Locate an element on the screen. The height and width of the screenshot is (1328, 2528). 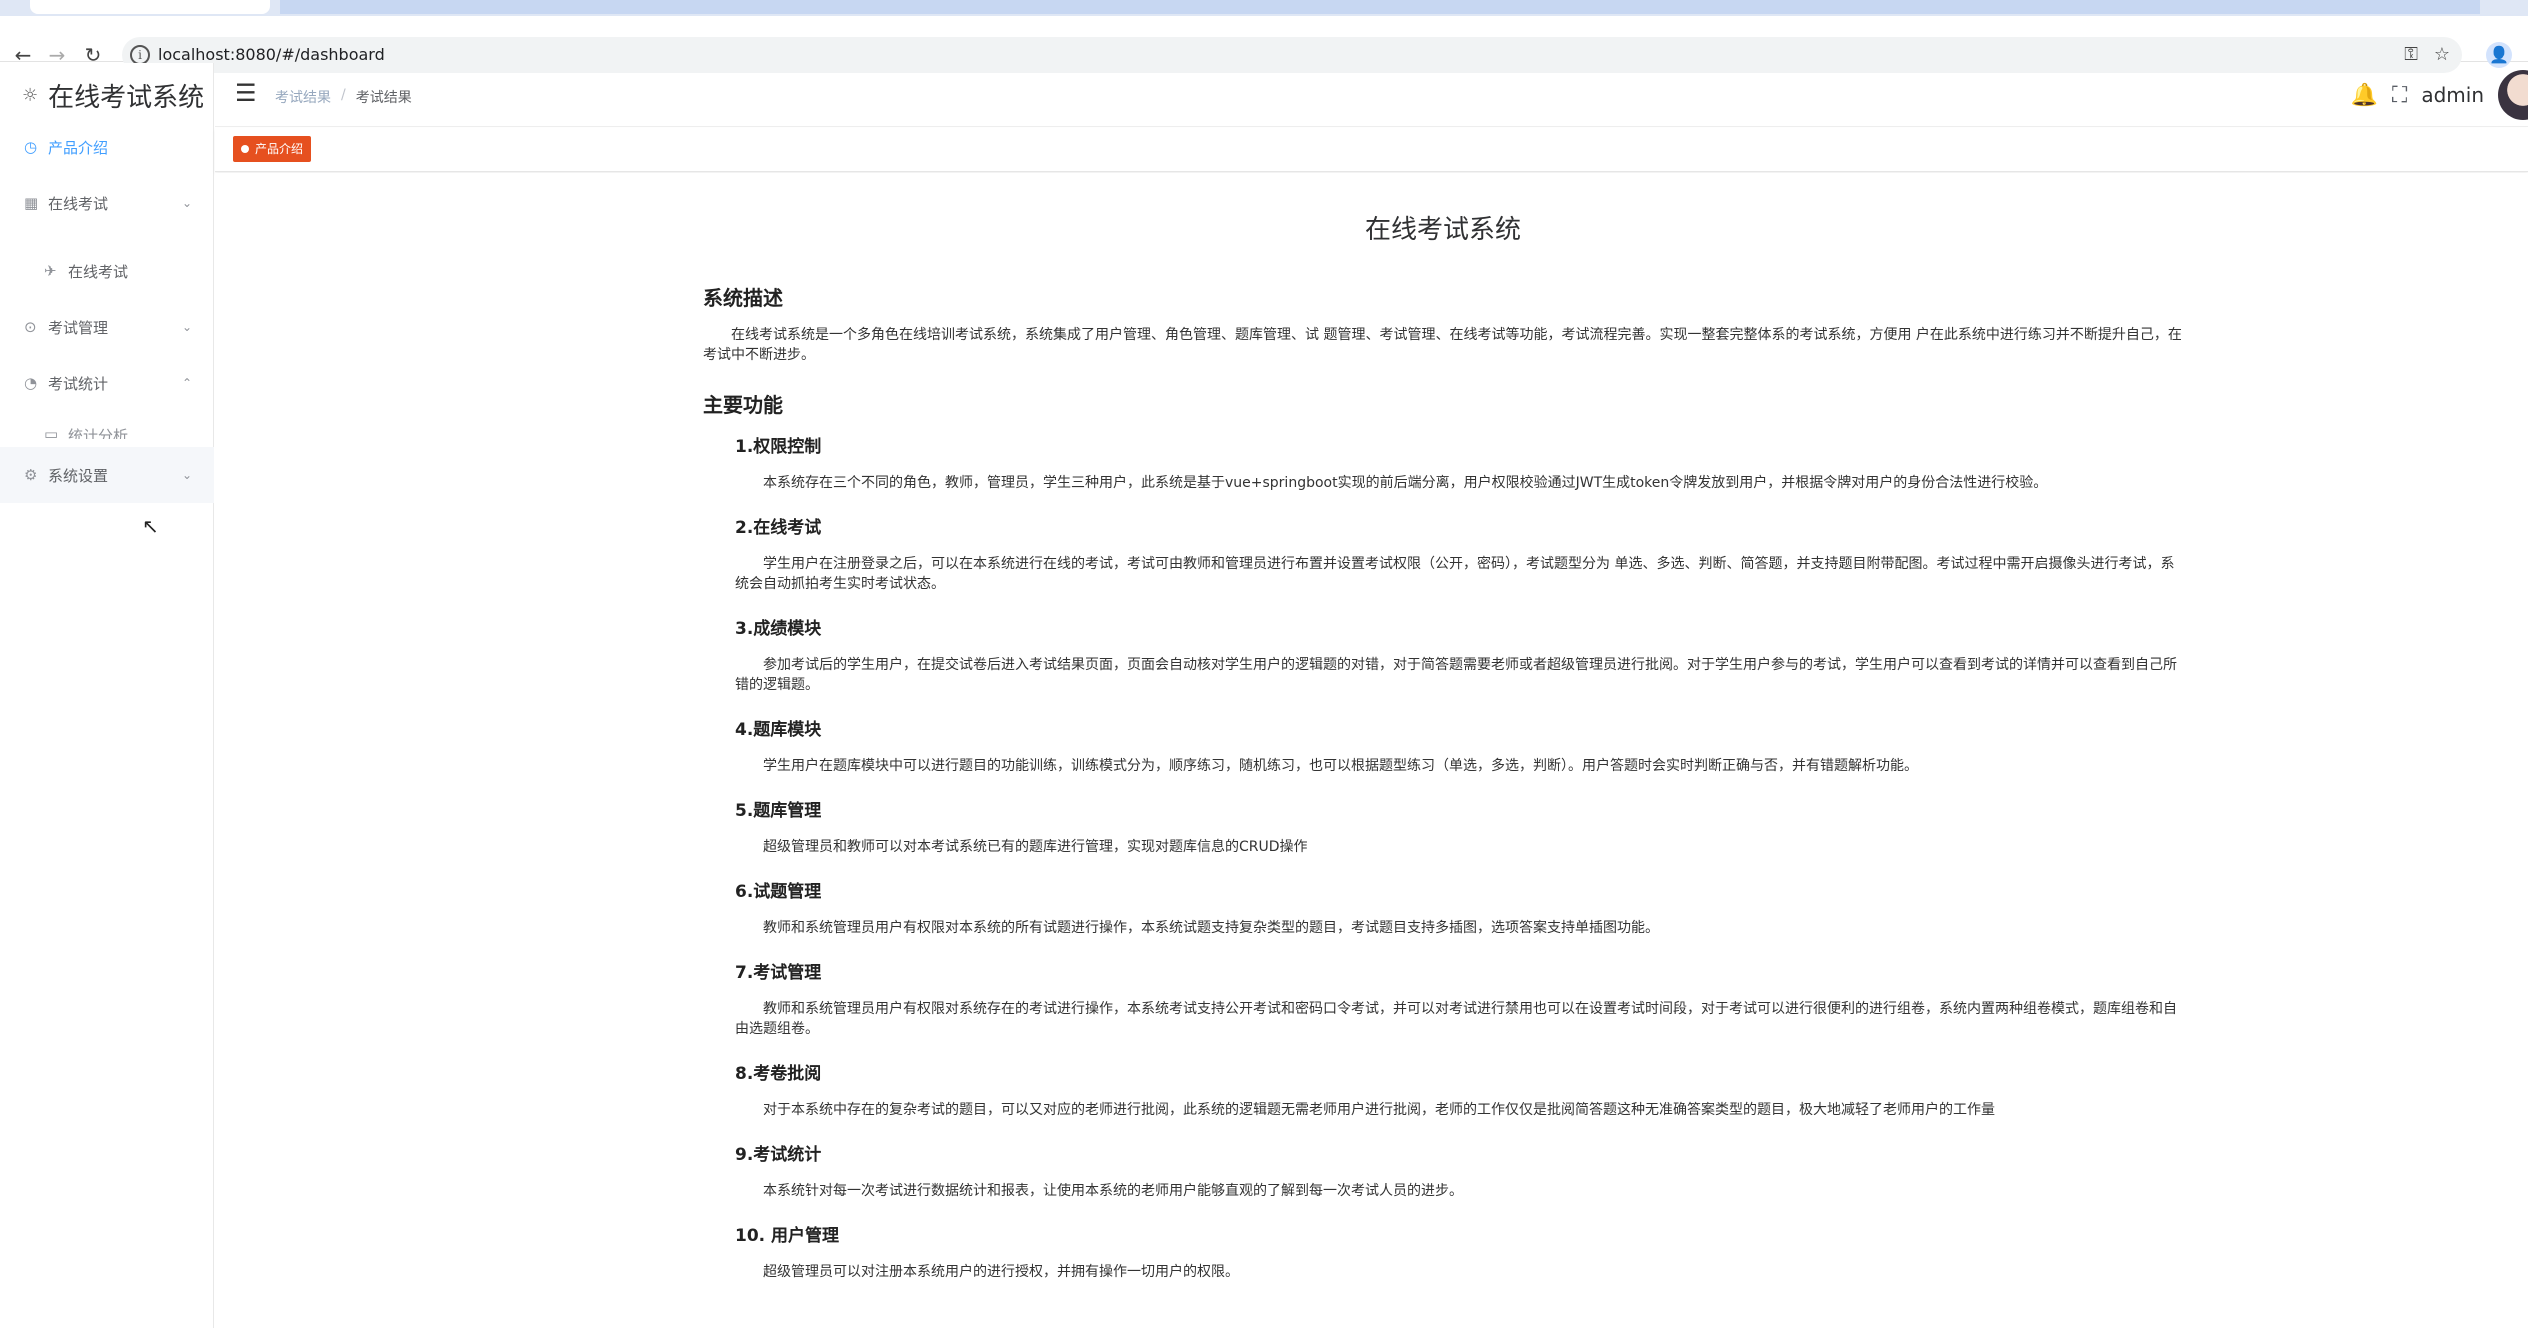
feature-title: 5.题库管理 is located at coordinates (778, 811).